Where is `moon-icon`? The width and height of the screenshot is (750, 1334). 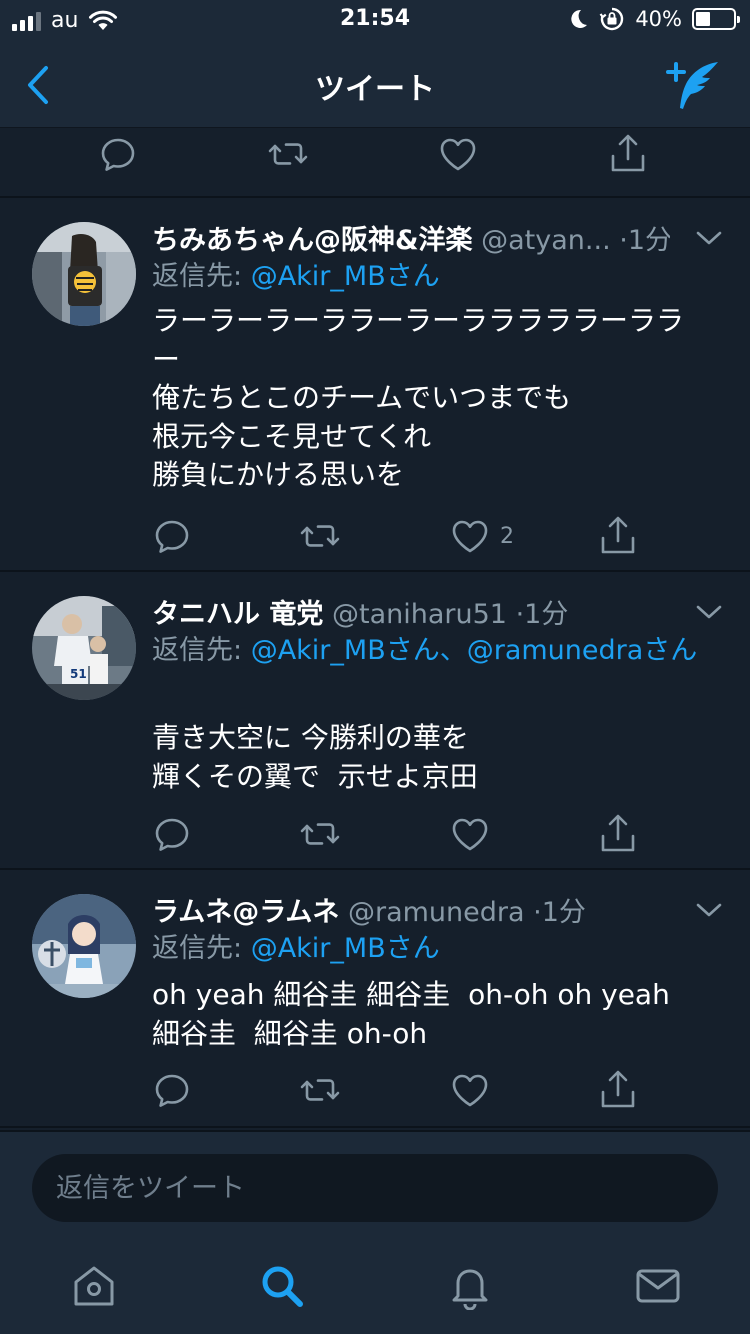
moon-icon is located at coordinates (579, 18).